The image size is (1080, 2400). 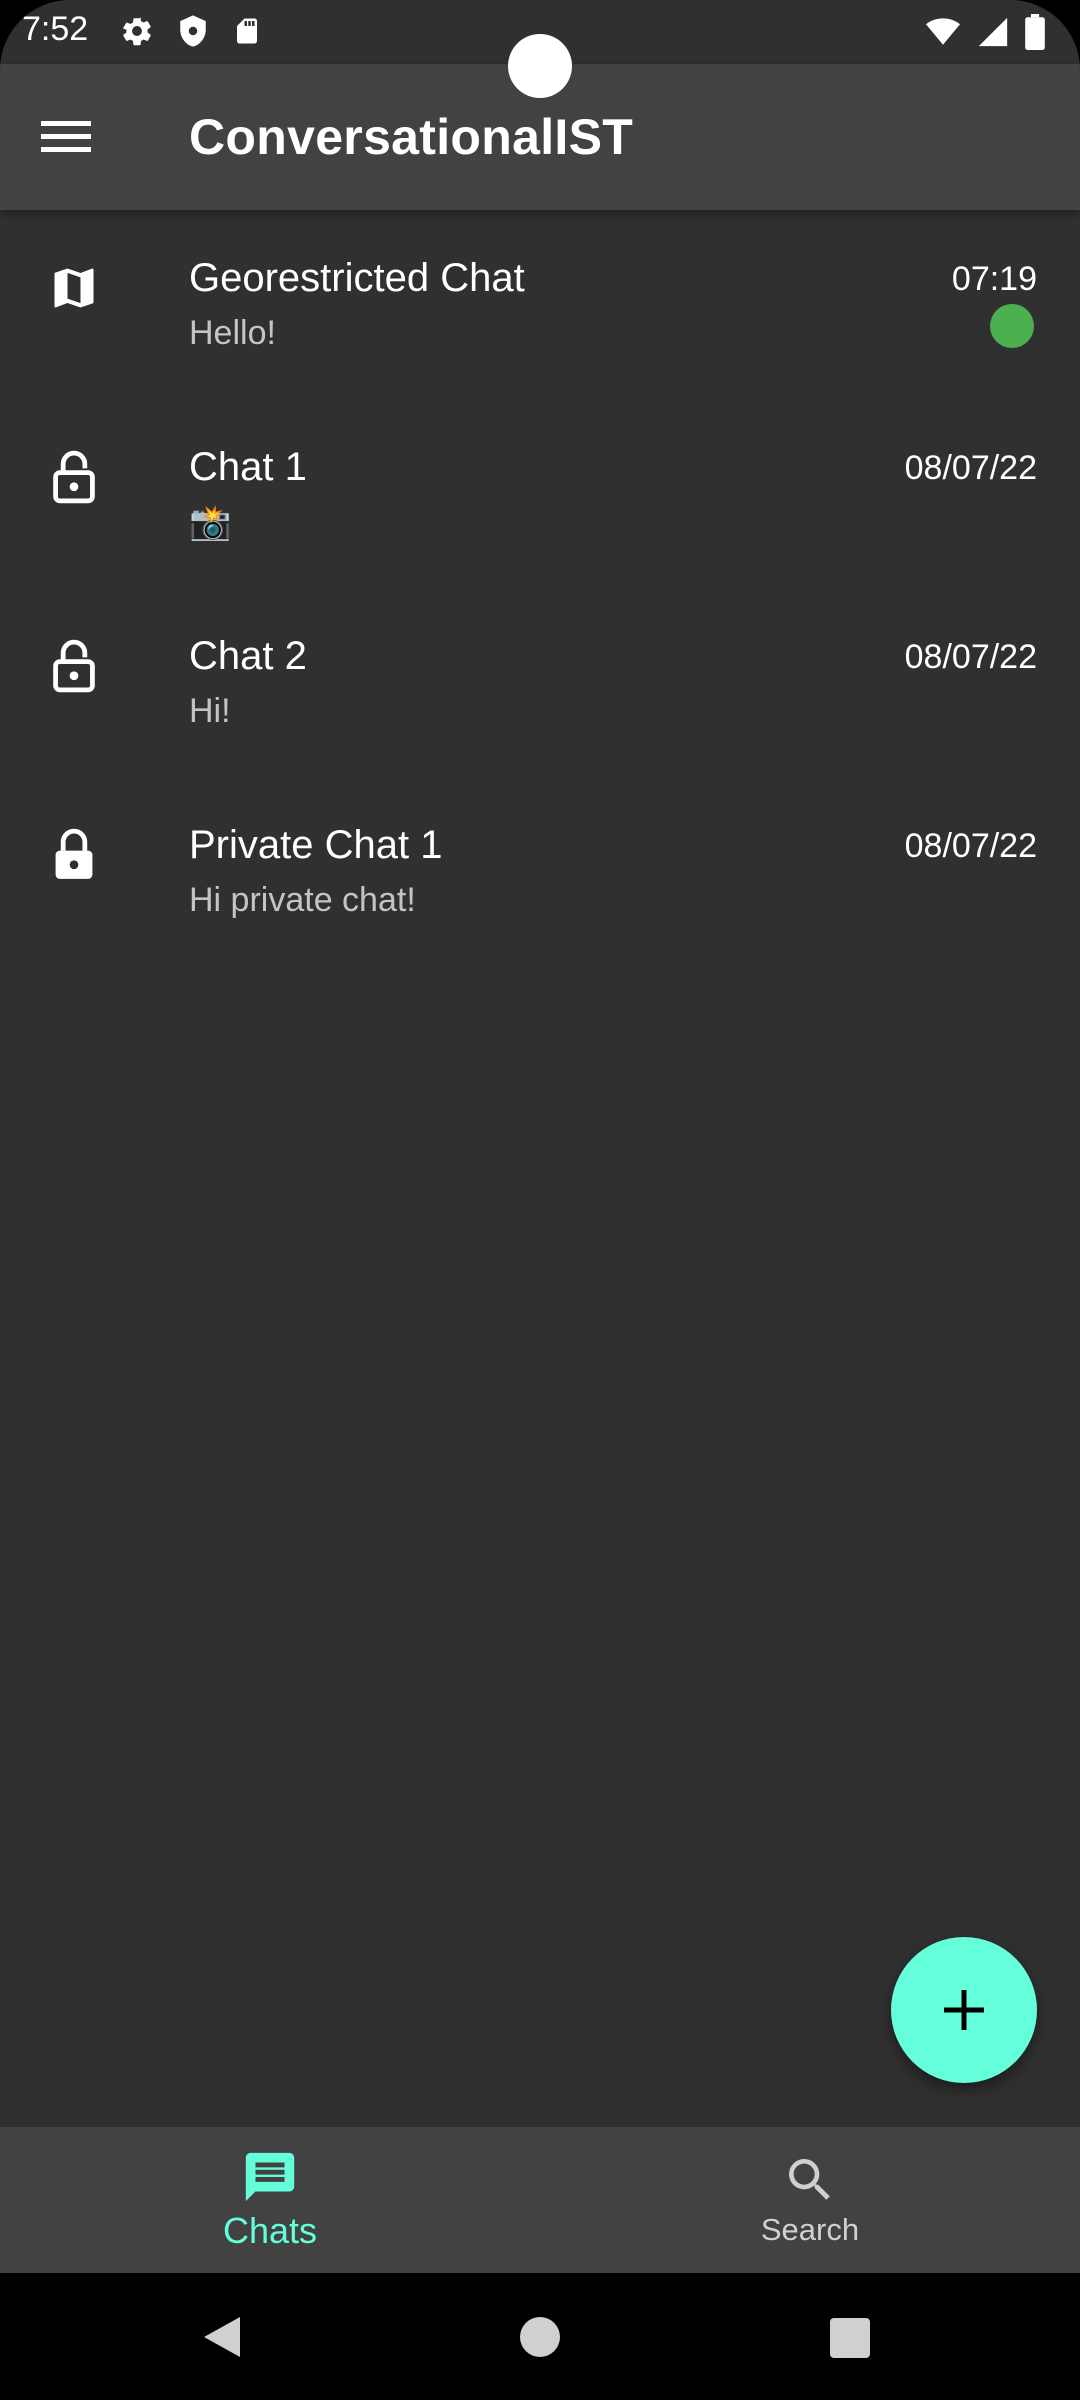 What do you see at coordinates (809, 2179) in the screenshot?
I see `search-icon` at bounding box center [809, 2179].